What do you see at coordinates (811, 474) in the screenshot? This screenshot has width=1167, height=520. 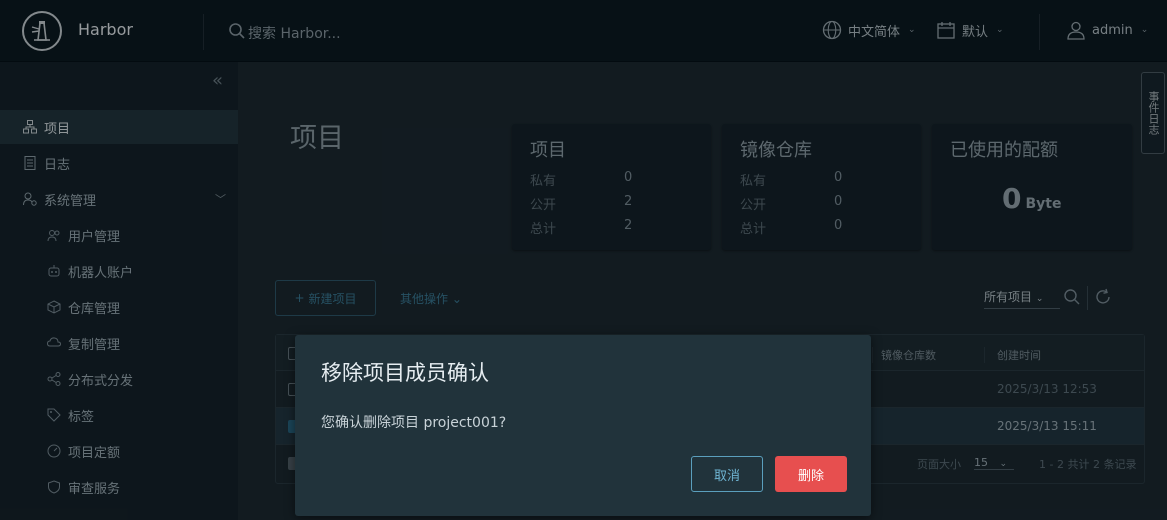 I see `delete-button: 删除` at bounding box center [811, 474].